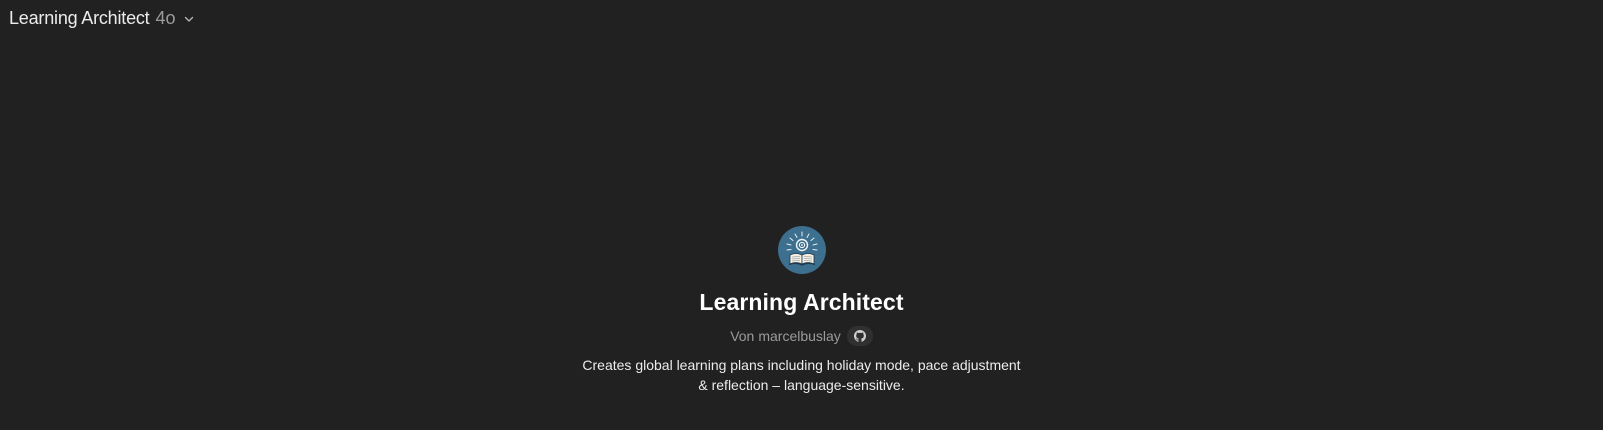 The height and width of the screenshot is (430, 1603). I want to click on author-prefix: Von, so click(742, 336).